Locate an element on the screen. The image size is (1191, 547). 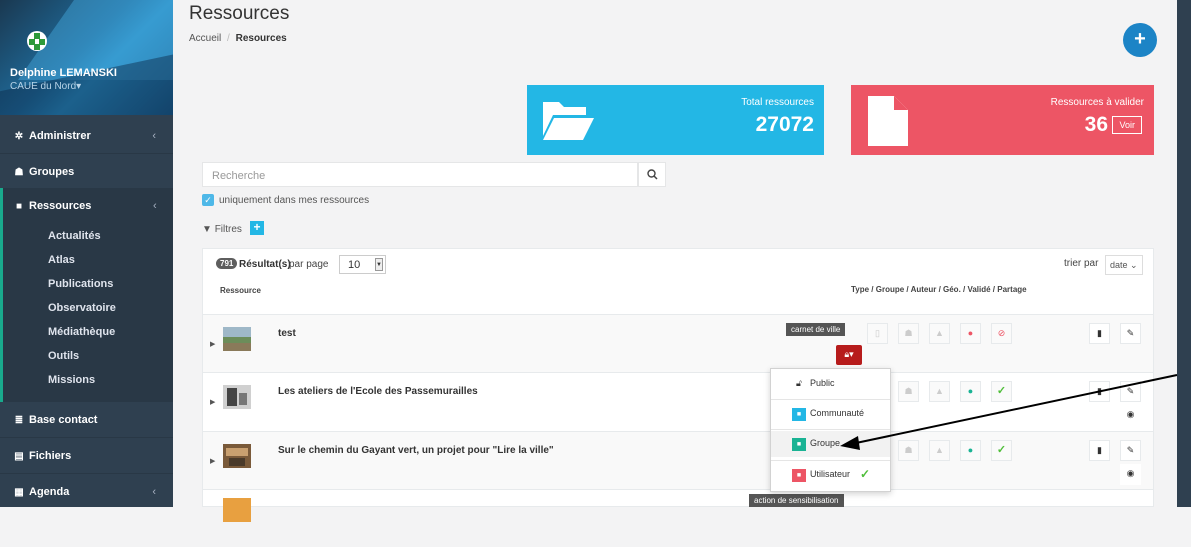
breadcrumb-current: Resources is located at coordinates (261, 38).